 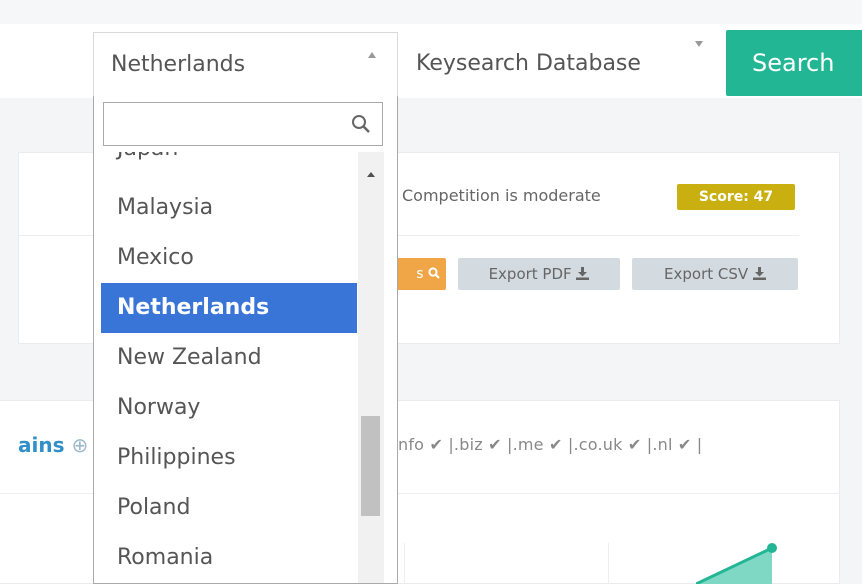 I want to click on chevron-up-icon, so click(x=372, y=55).